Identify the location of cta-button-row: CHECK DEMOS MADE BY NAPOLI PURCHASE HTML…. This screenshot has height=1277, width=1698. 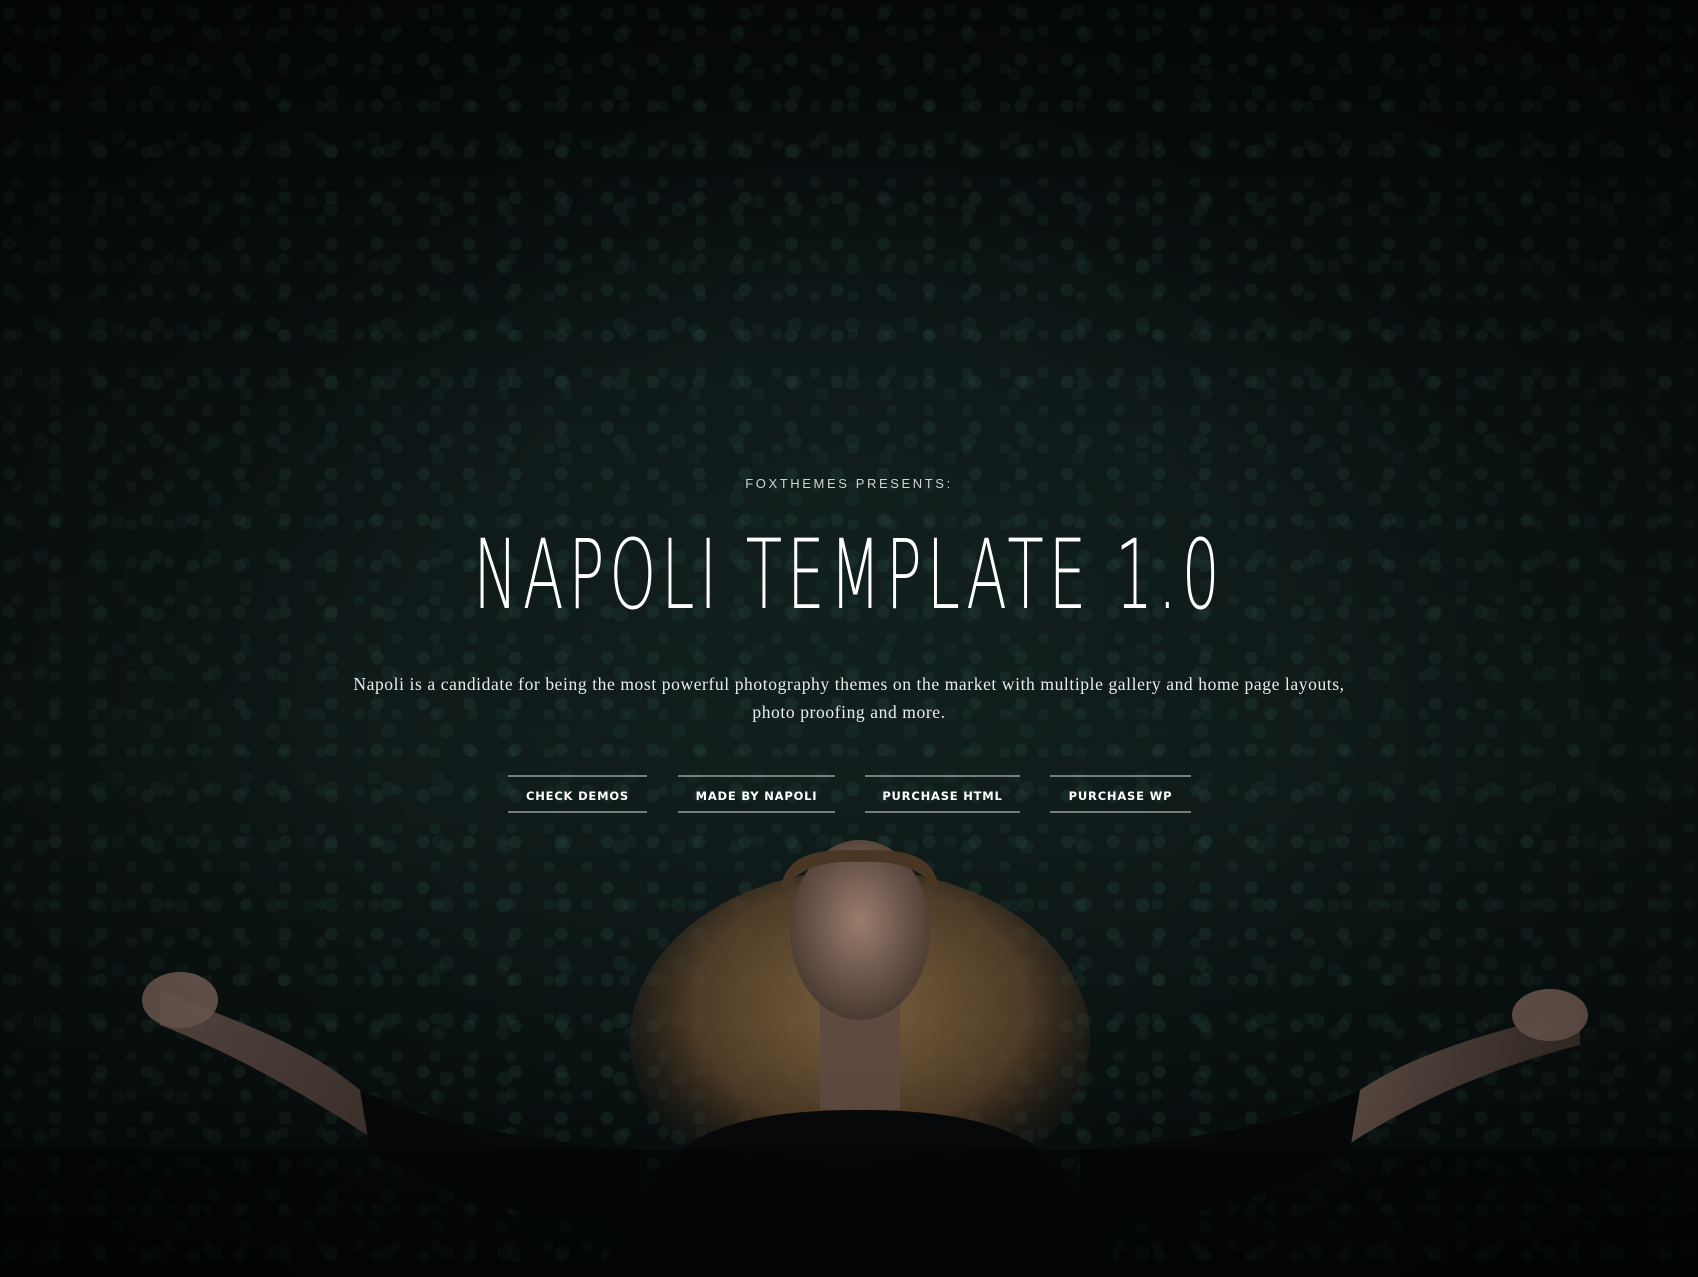
(849, 795).